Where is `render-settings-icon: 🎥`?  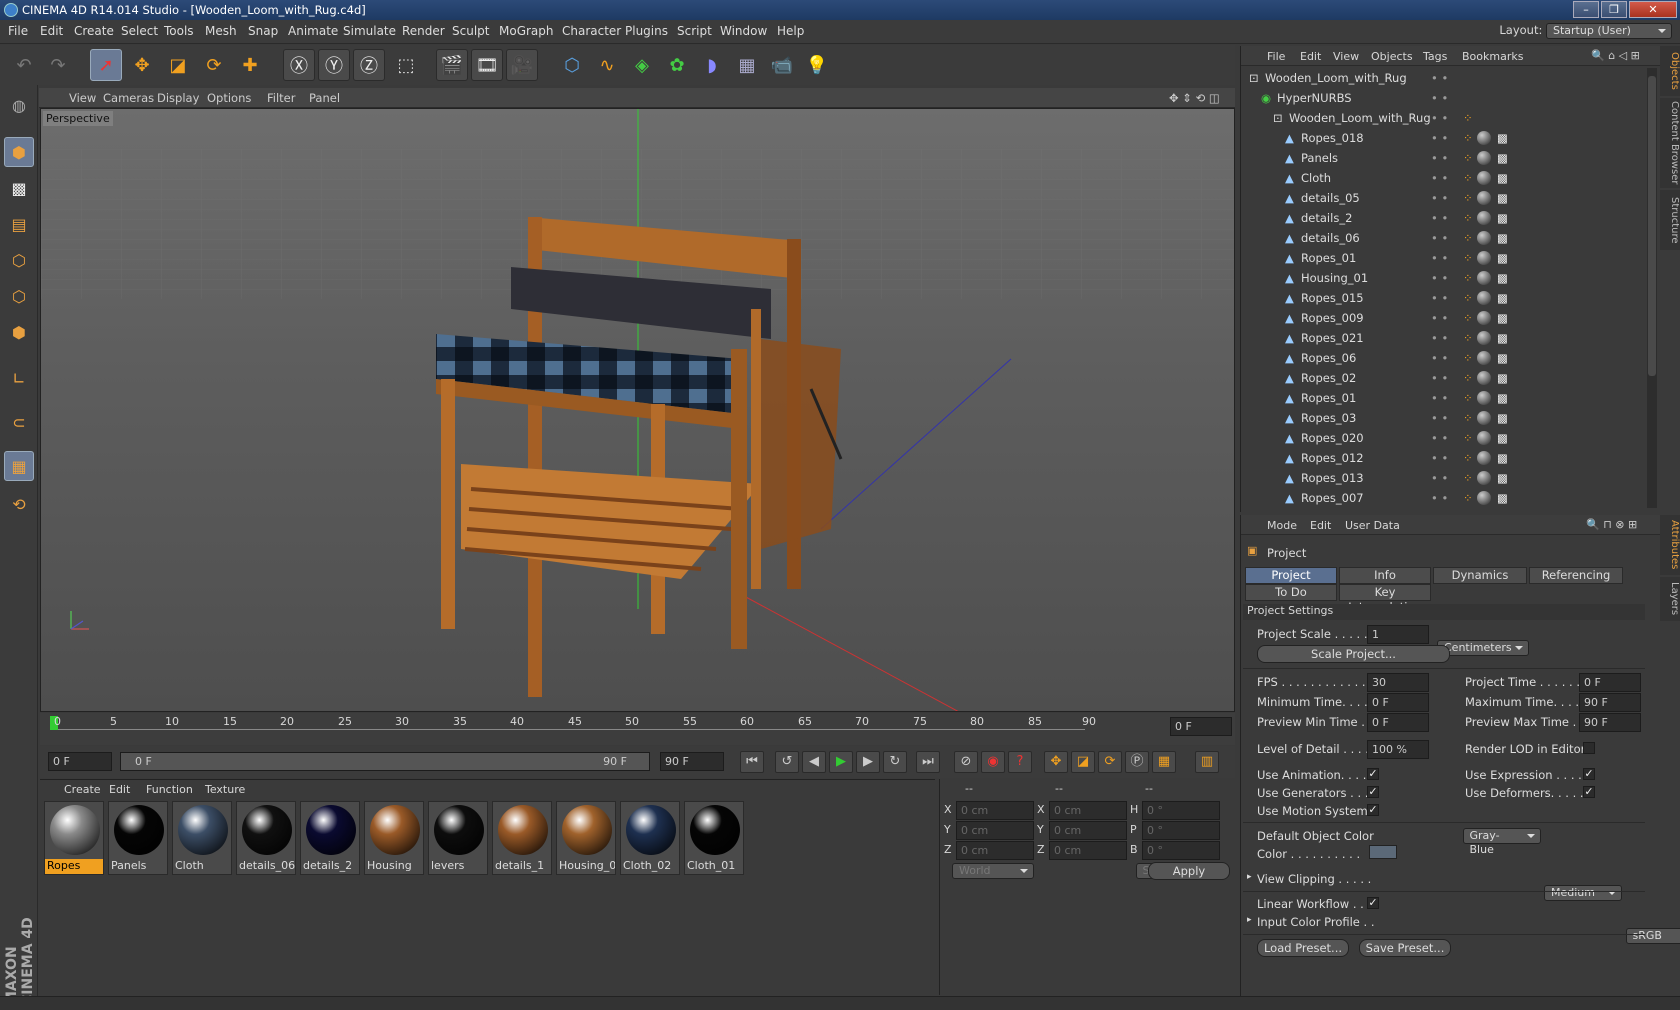 render-settings-icon: 🎥 is located at coordinates (522, 65).